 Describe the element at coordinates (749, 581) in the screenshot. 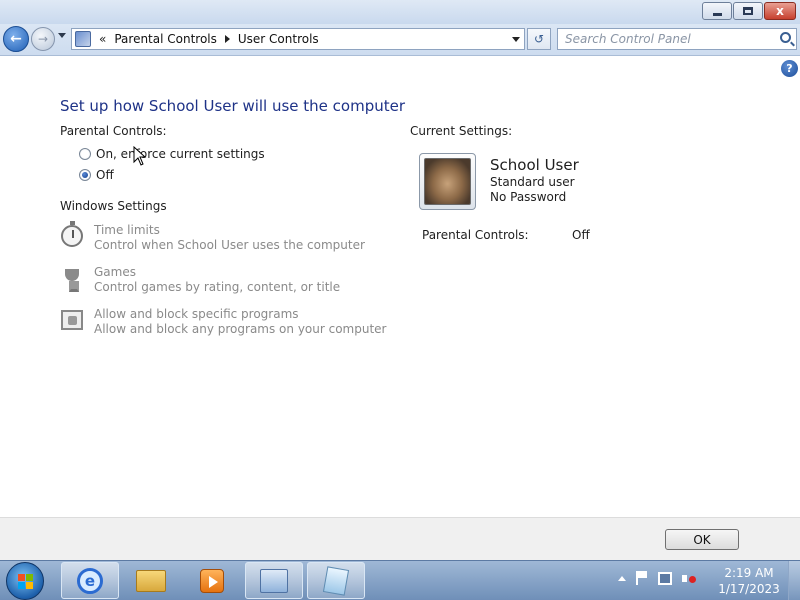

I see `clock: 2:19 AM 1/17/2023` at that location.